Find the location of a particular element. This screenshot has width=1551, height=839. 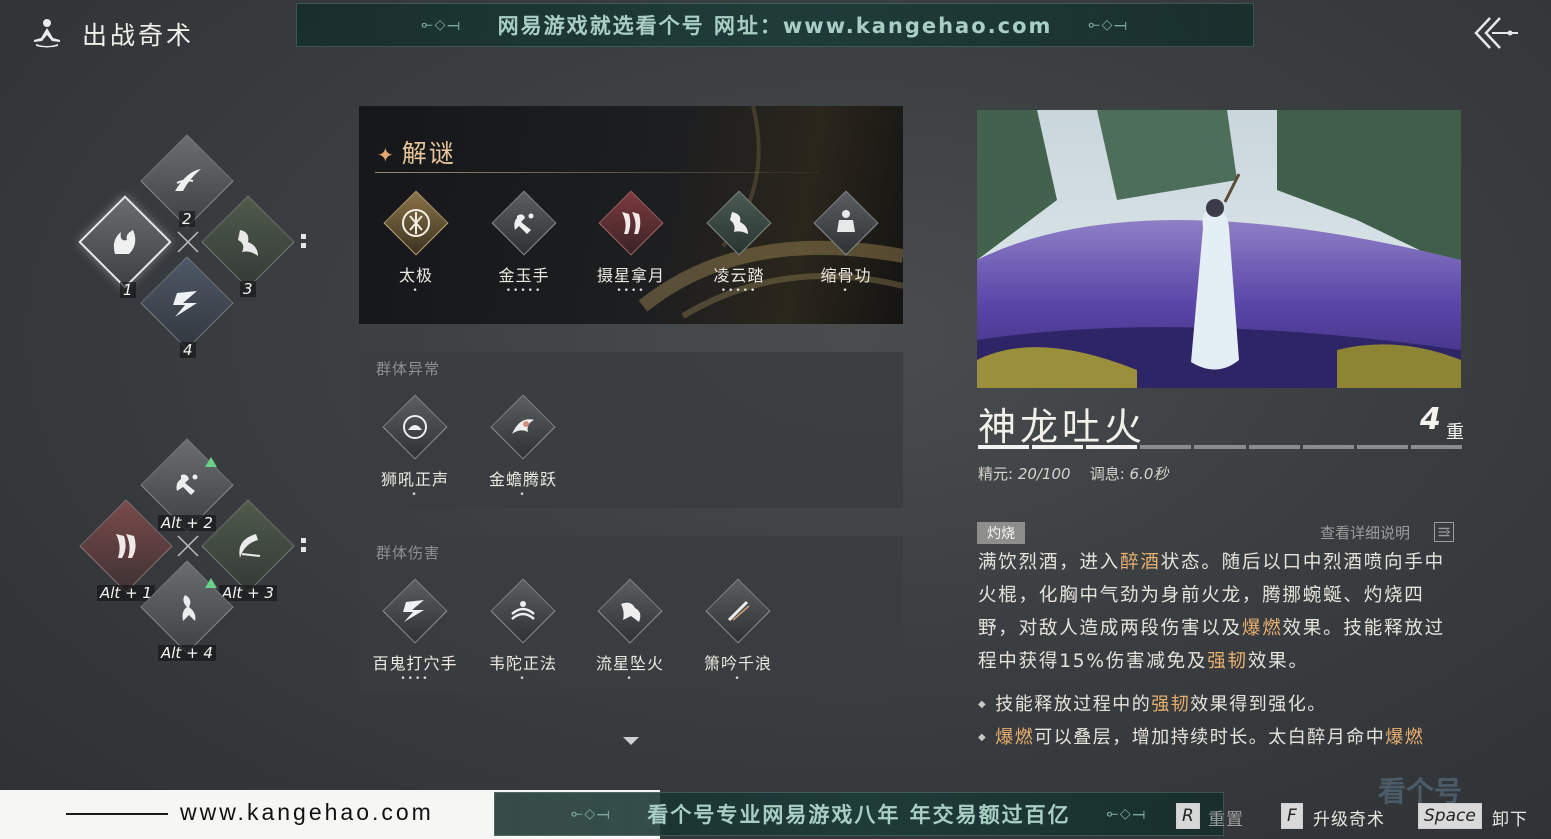

skill-shexingnayue: 摄星拿月 •••• is located at coordinates (631, 243).